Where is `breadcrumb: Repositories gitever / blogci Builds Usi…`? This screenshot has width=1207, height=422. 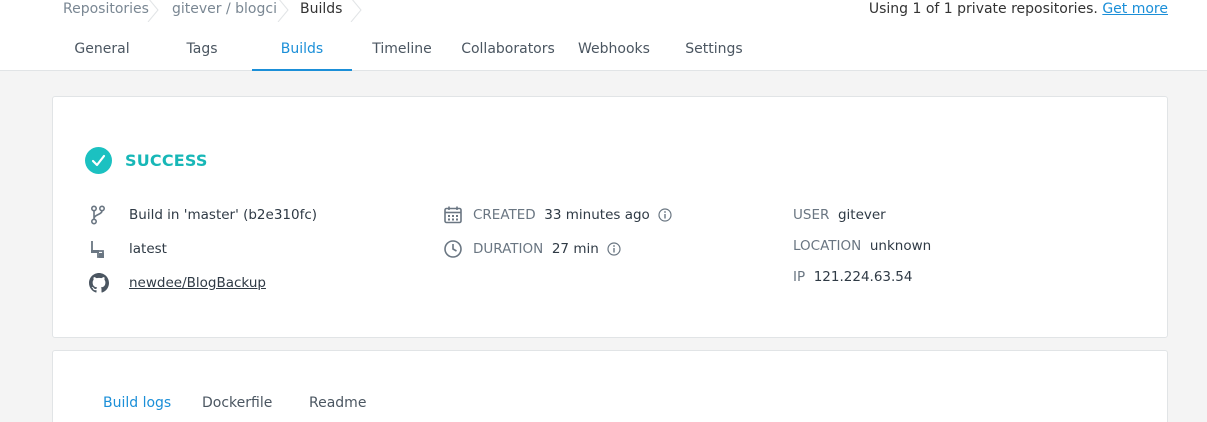 breadcrumb: Repositories gitever / blogci Builds Usi… is located at coordinates (603, 15).